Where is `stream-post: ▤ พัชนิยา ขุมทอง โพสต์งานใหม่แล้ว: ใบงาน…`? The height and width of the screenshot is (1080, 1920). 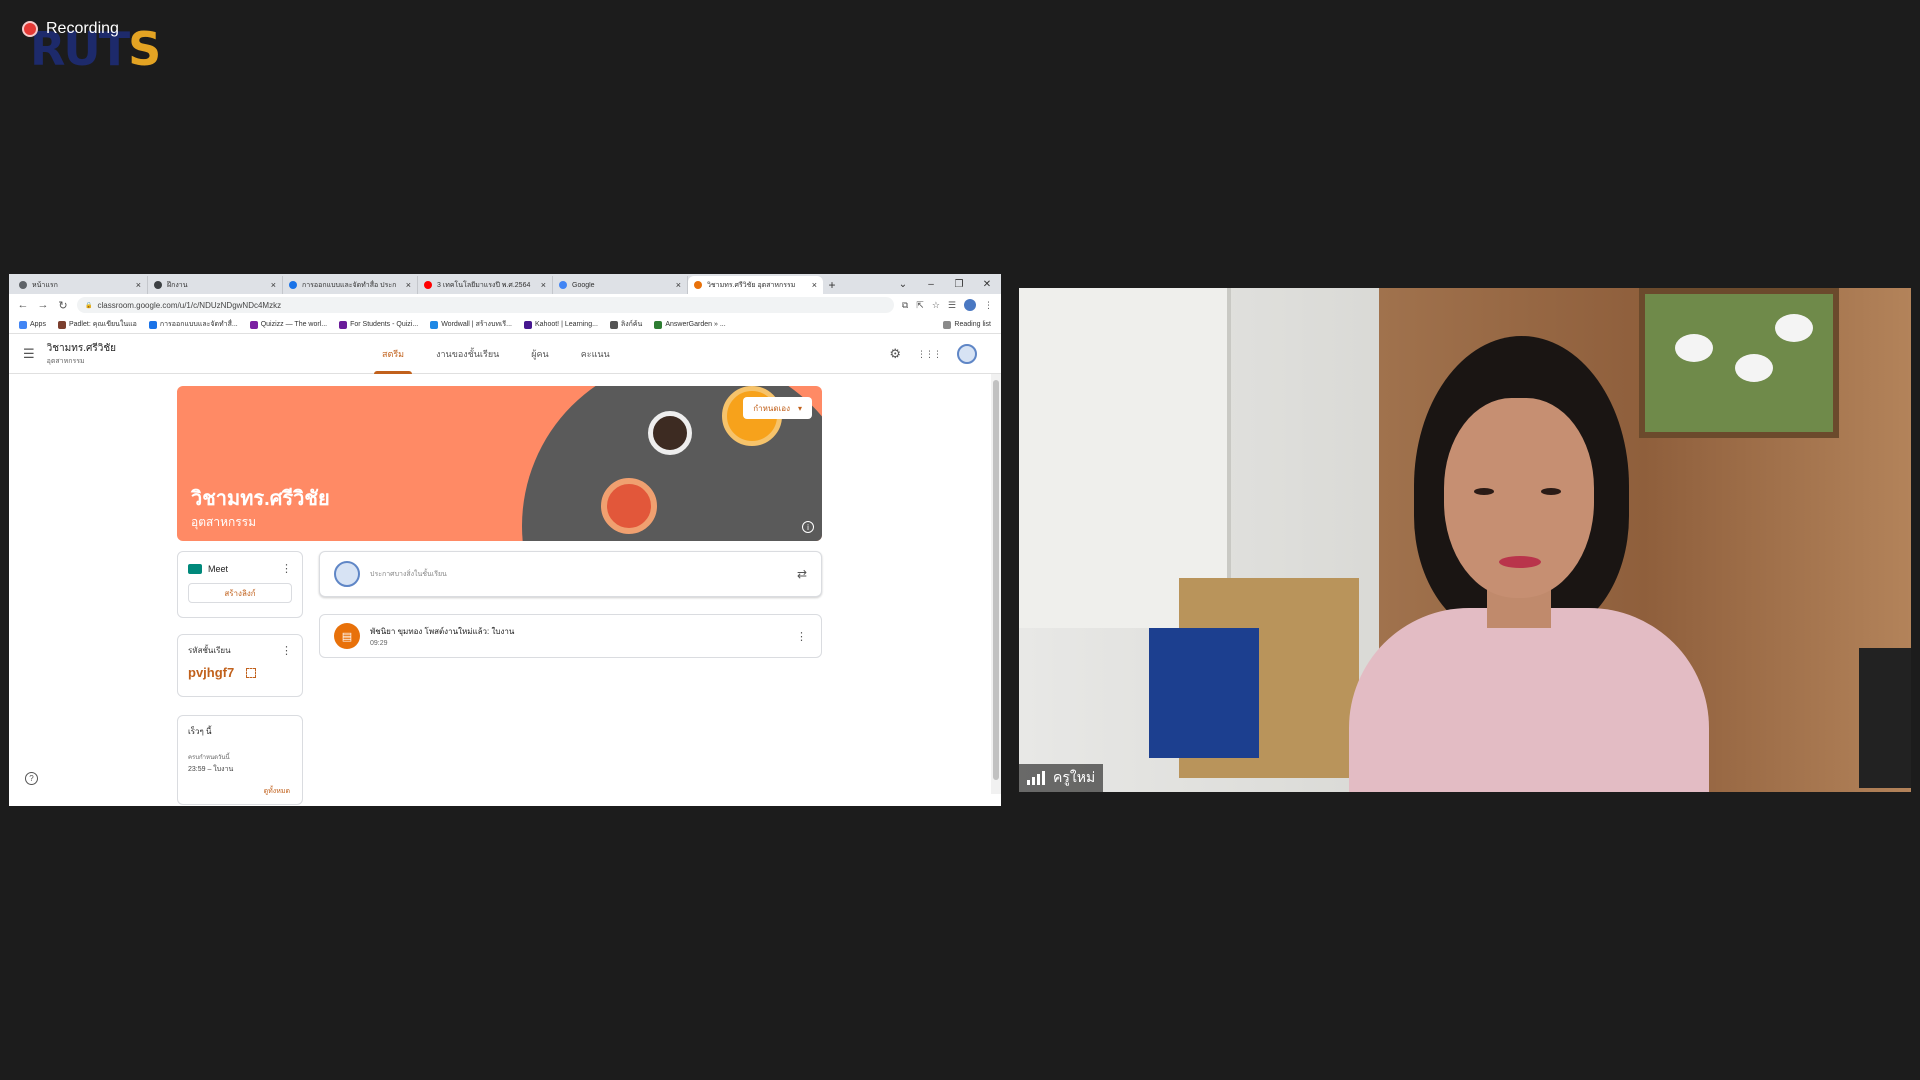 stream-post: ▤ พัชนิยา ขุมทอง โพสต์งานใหม่แล้ว: ใบงาน… is located at coordinates (570, 636).